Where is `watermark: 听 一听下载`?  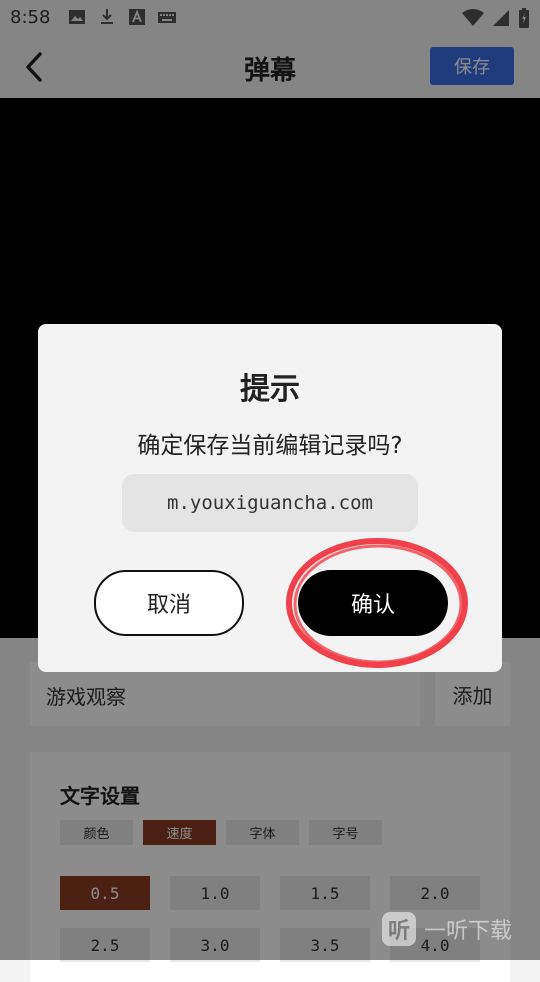
watermark: 听 一听下载 is located at coordinates (447, 929).